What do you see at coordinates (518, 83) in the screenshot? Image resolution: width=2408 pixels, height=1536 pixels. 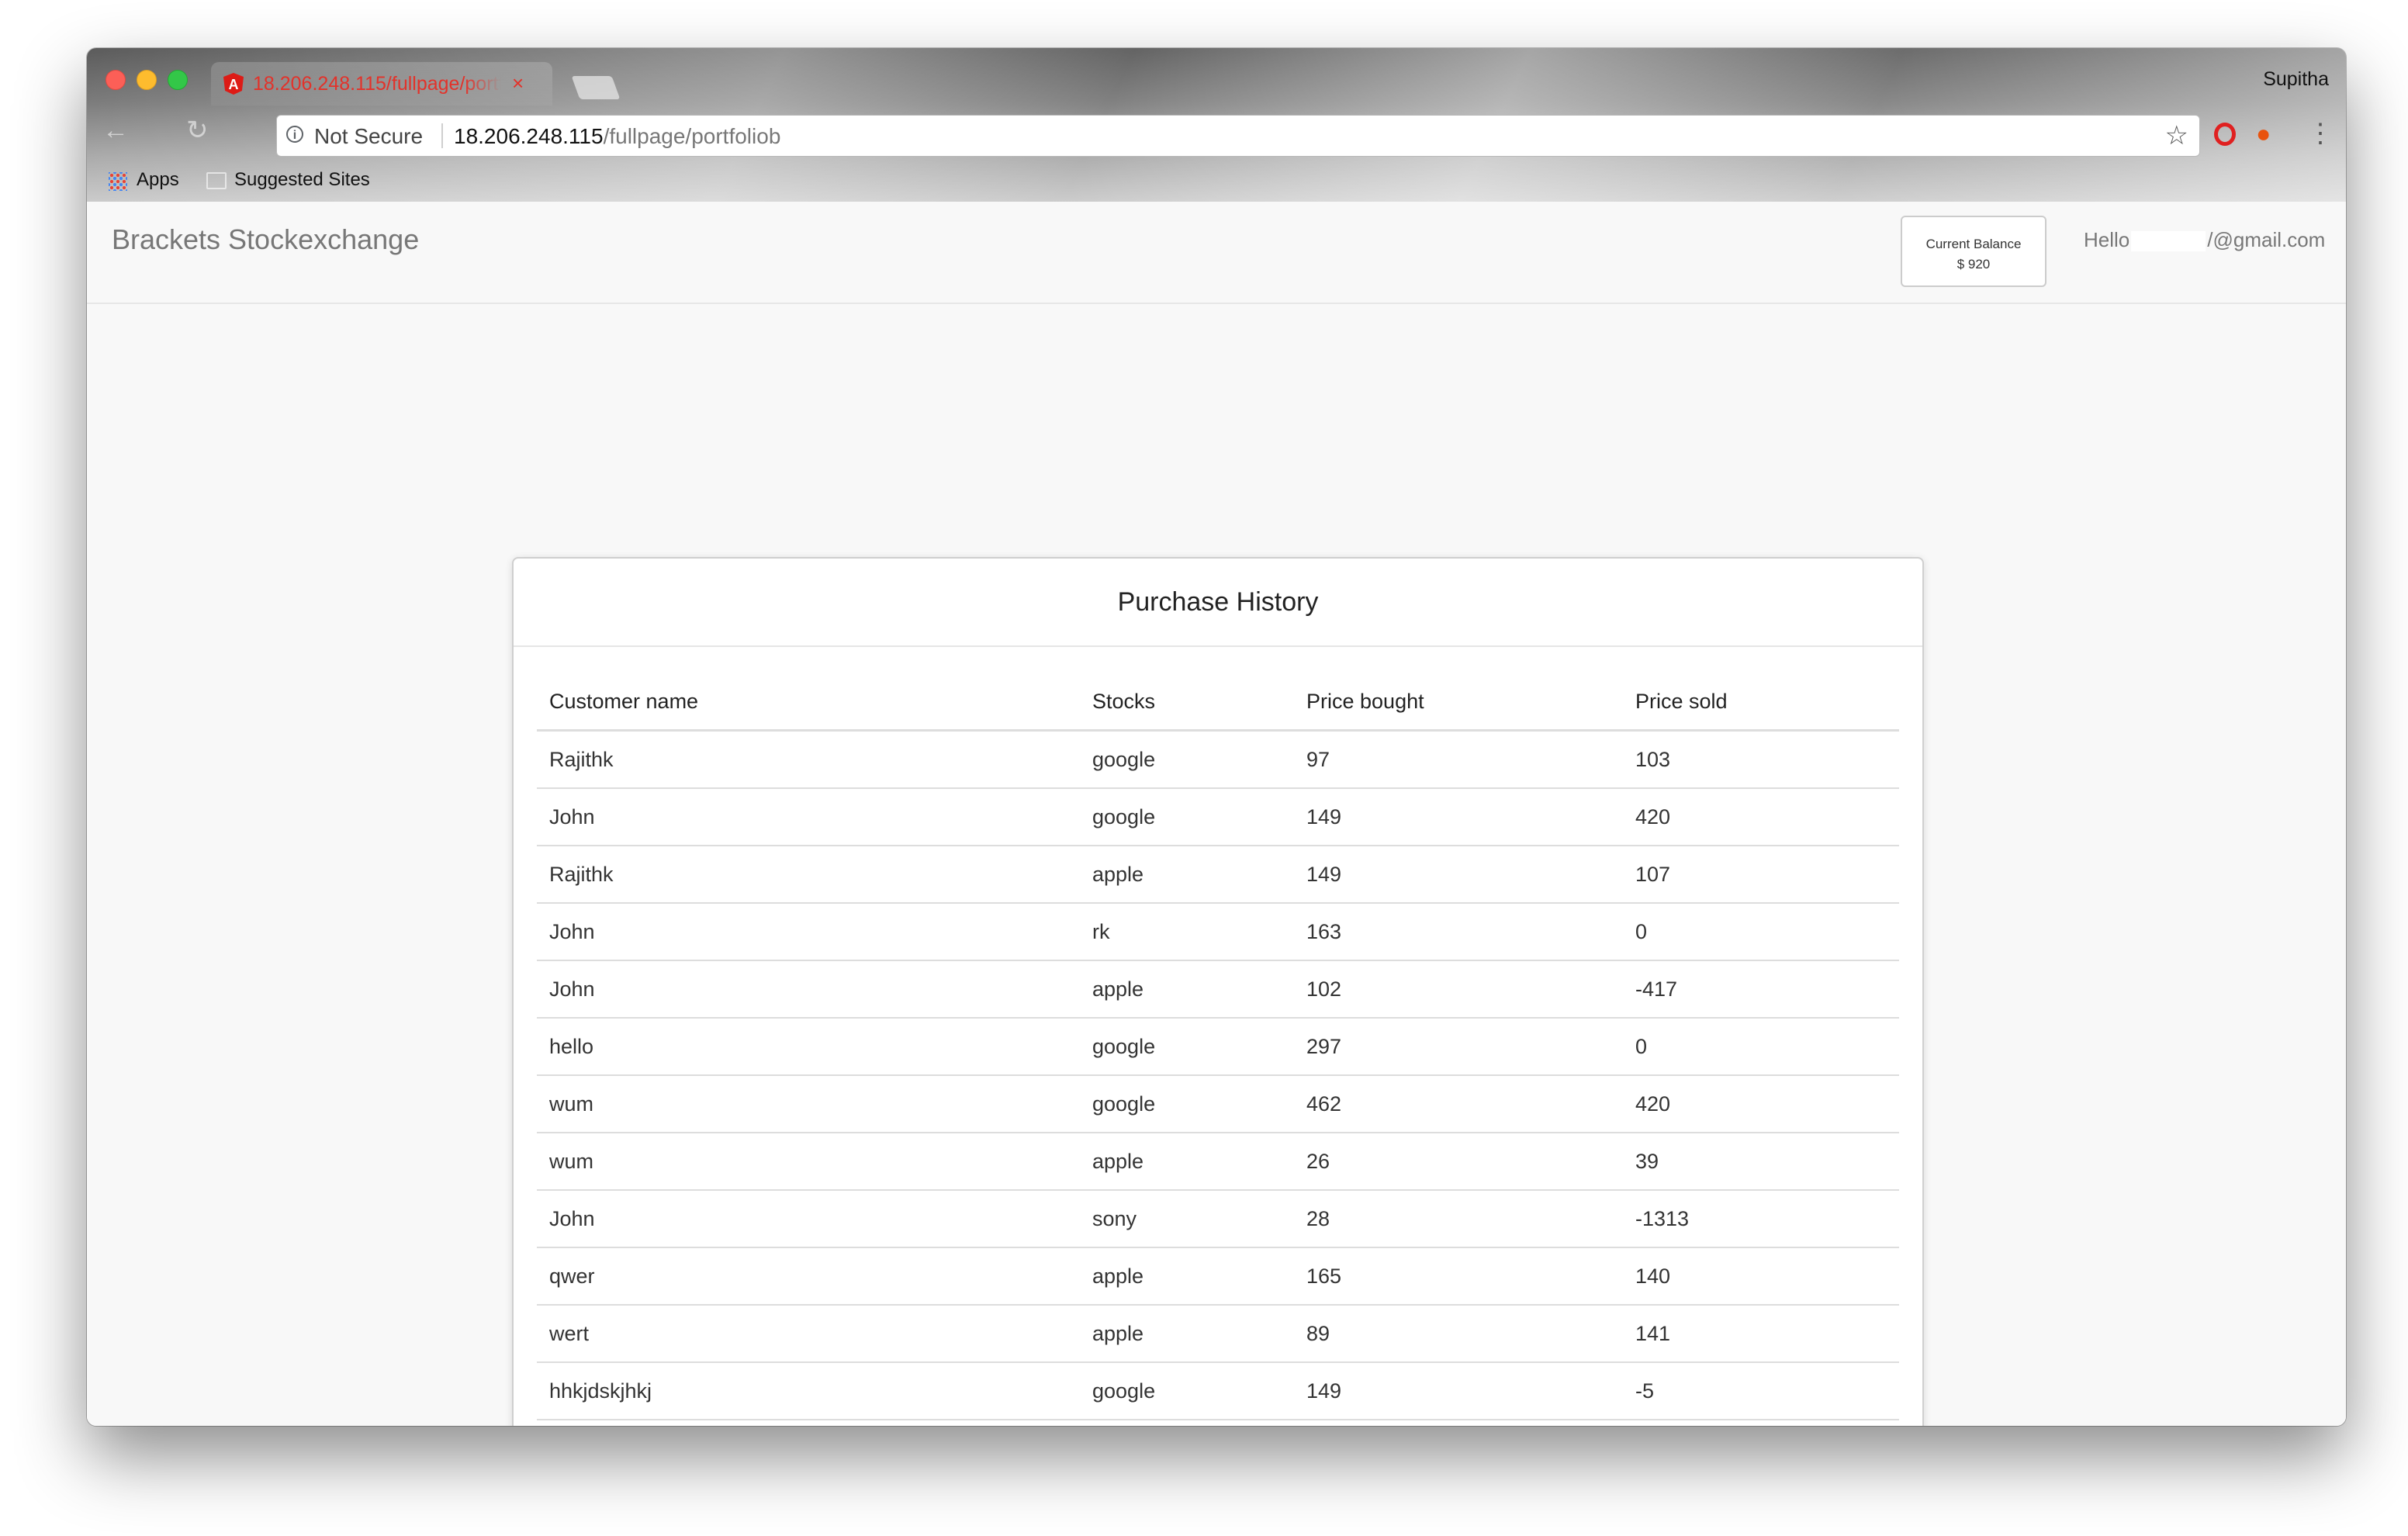 I see `tab-close-icon: ×` at bounding box center [518, 83].